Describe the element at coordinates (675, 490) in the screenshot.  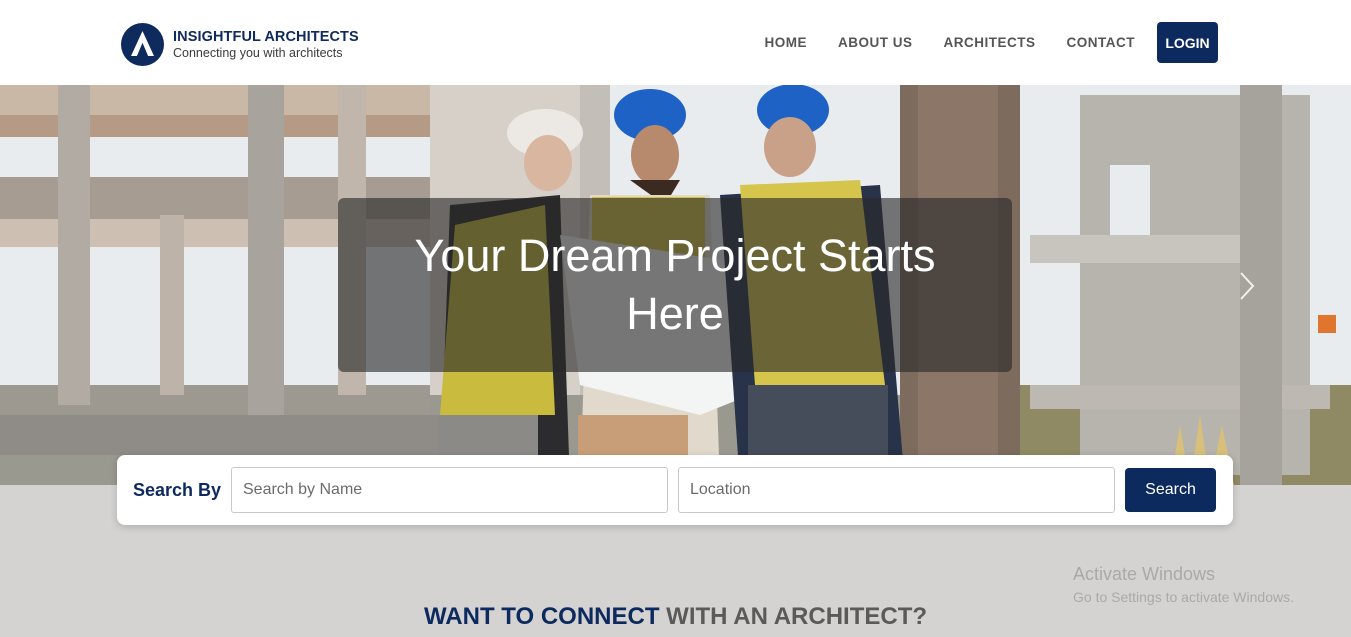
I see `search-panel: Search By Search` at that location.